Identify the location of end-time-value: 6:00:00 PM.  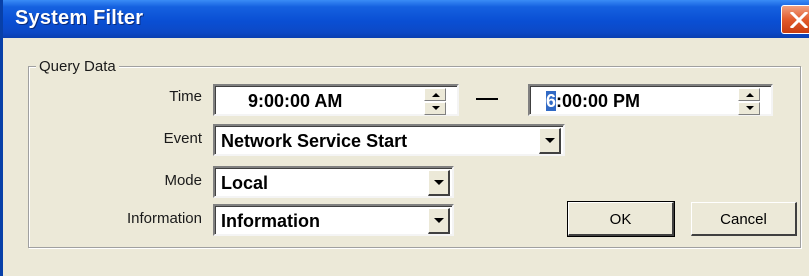
(593, 101).